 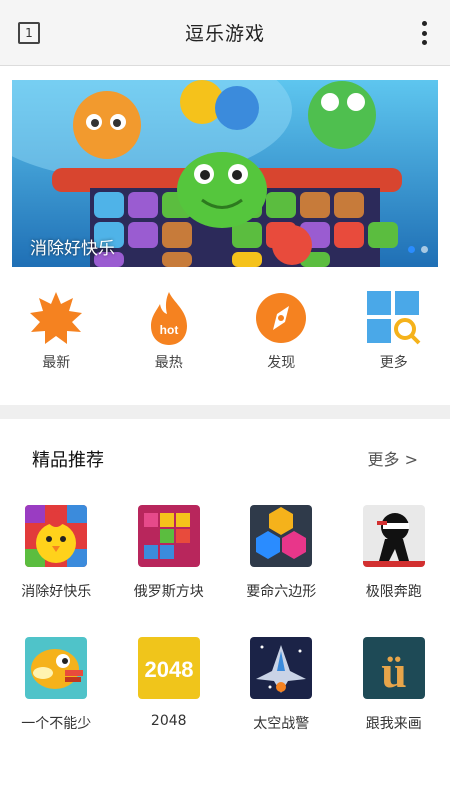 What do you see at coordinates (56, 592) in the screenshot?
I see `game-name: 消除好快乐` at bounding box center [56, 592].